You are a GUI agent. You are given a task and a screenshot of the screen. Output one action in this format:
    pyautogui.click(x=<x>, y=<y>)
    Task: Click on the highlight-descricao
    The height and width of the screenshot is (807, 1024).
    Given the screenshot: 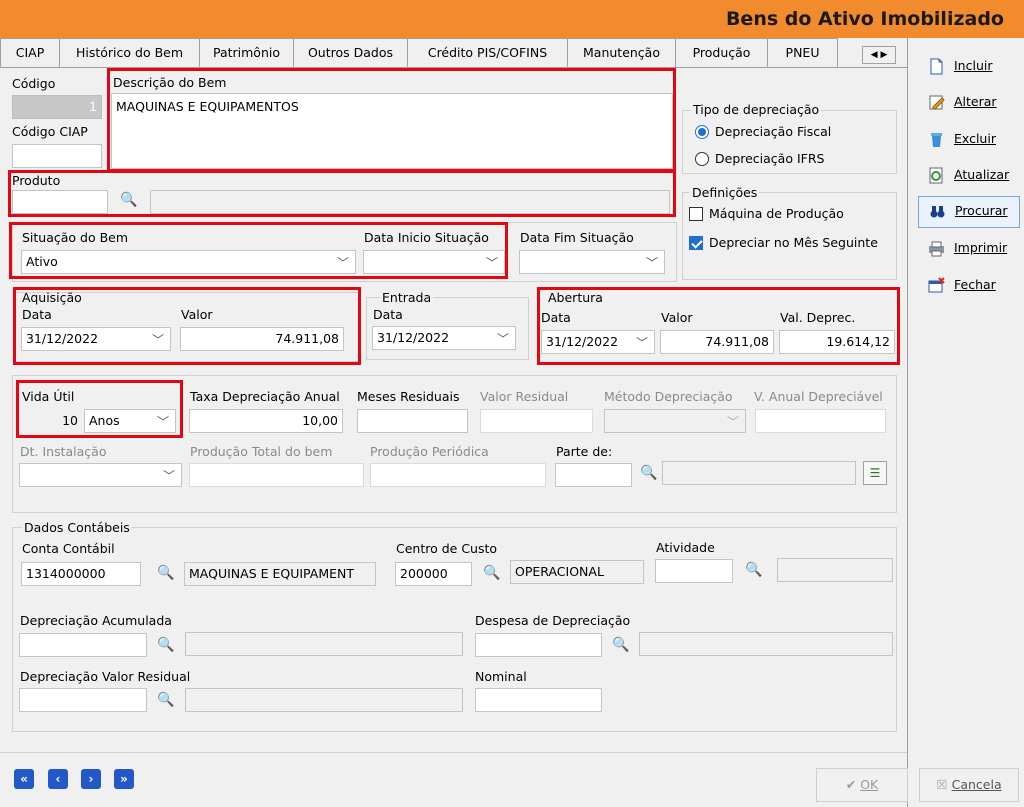 What is the action you would take?
    pyautogui.click(x=391, y=120)
    